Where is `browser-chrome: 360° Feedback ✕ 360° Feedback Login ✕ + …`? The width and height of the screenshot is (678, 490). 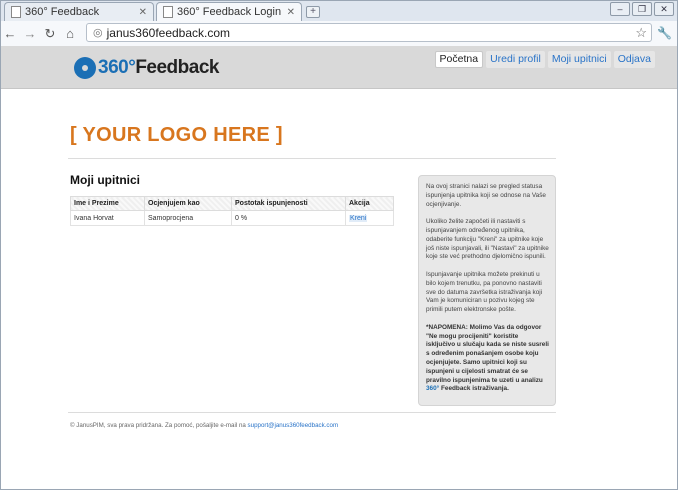 browser-chrome: 360° Feedback ✕ 360° Feedback Login ✕ + … is located at coordinates (339, 23).